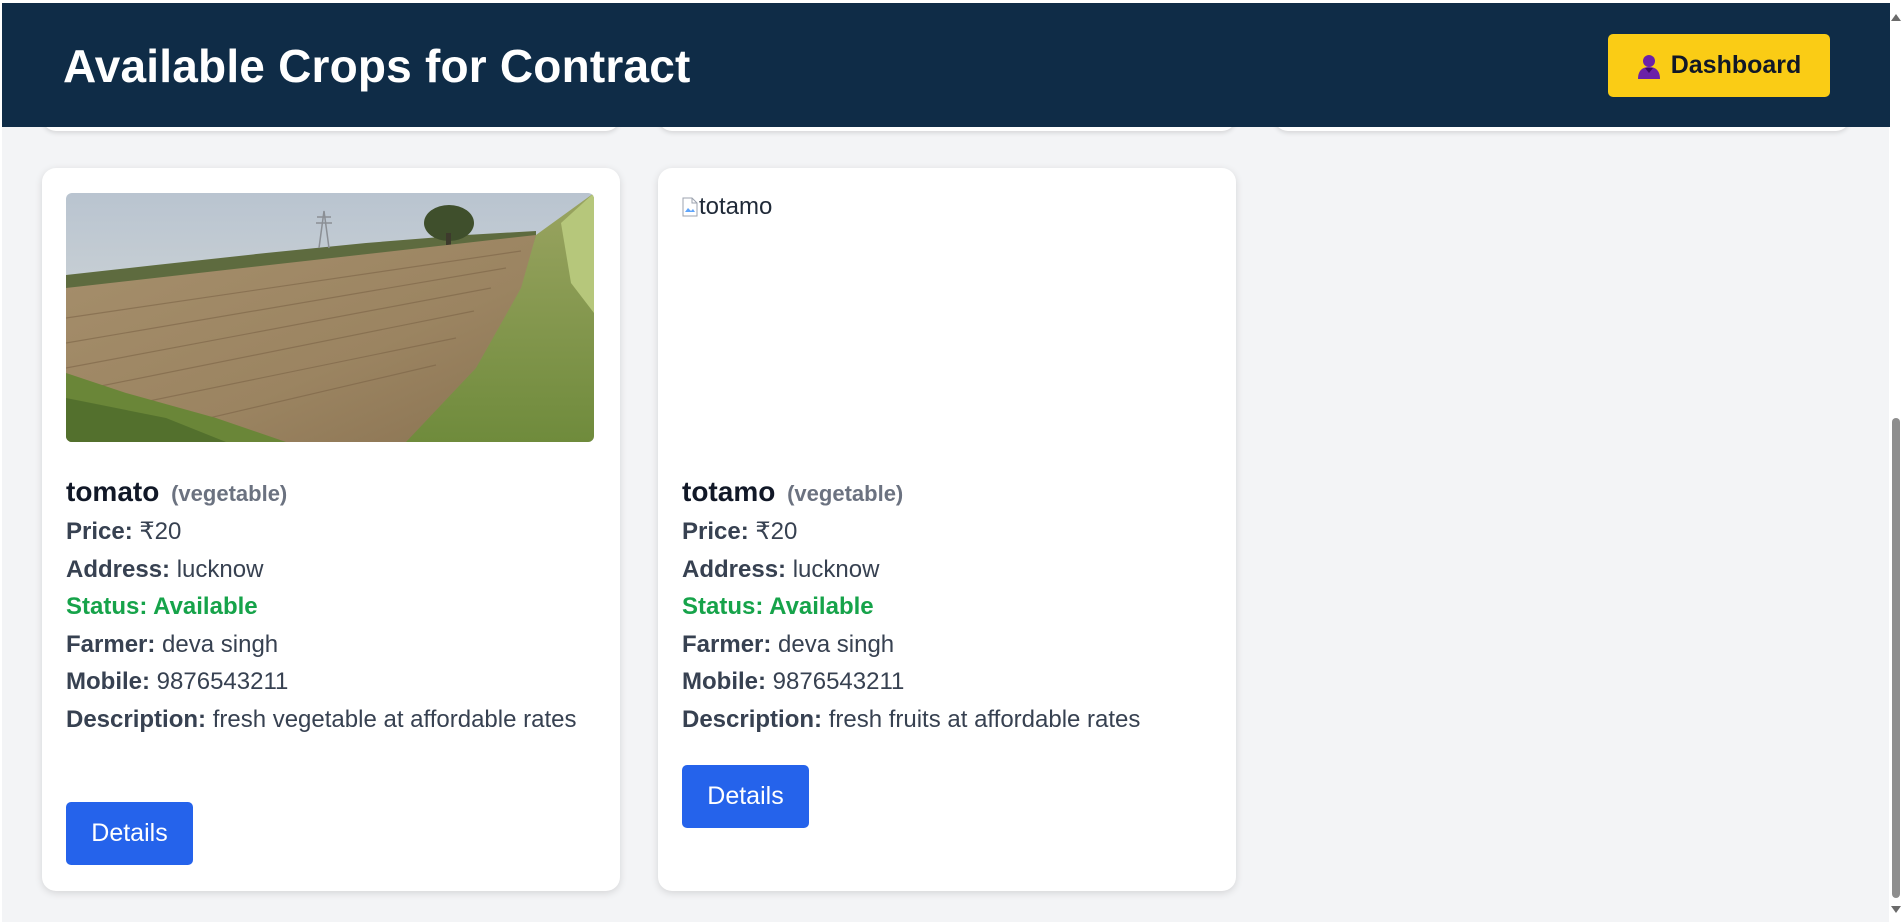 This screenshot has height=924, width=1901. What do you see at coordinates (946, 65) in the screenshot?
I see `page-header: Available Crops for Contract Dashboard` at bounding box center [946, 65].